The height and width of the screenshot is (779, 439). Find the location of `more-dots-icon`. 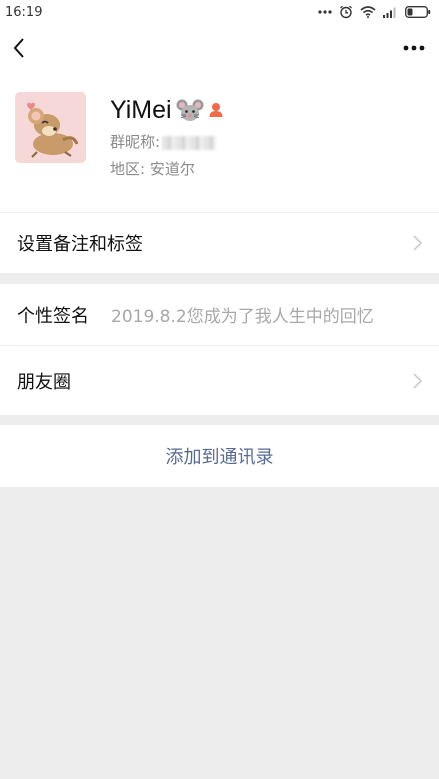

more-dots-icon is located at coordinates (325, 12).